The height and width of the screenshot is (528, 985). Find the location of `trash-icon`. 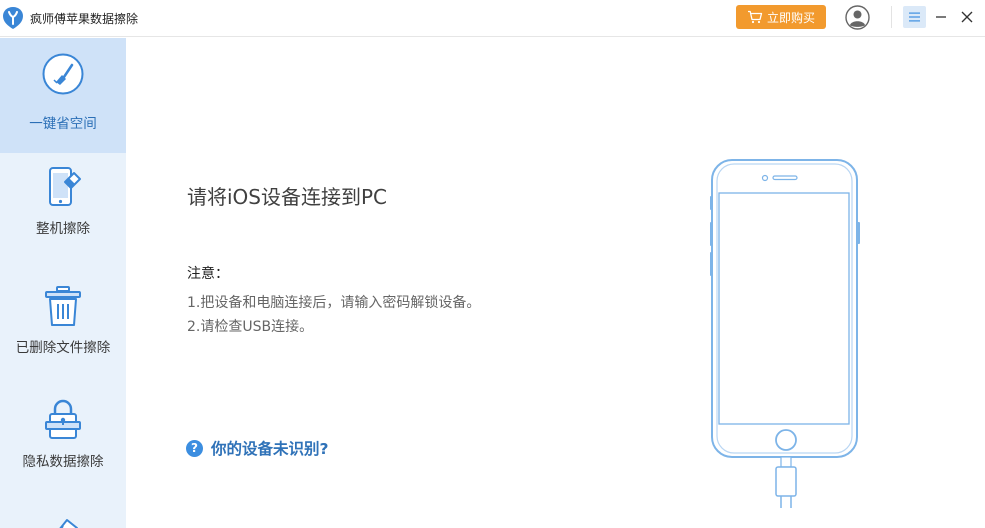

trash-icon is located at coordinates (63, 306).